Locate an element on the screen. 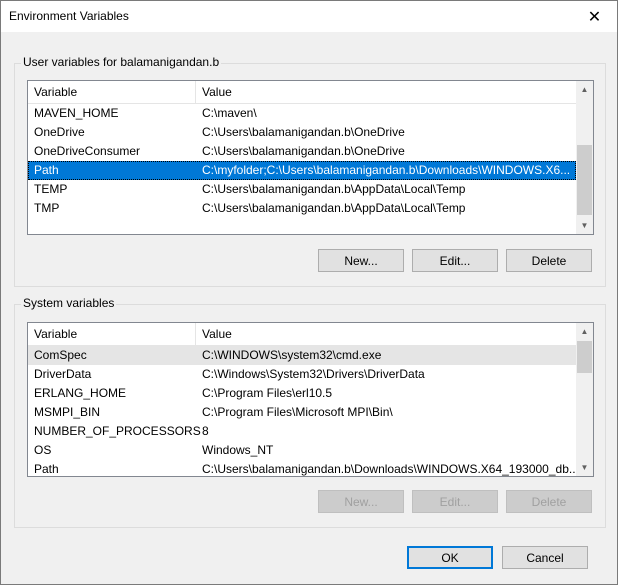  variable-name: OneDriveConsumer is located at coordinates (87, 151).